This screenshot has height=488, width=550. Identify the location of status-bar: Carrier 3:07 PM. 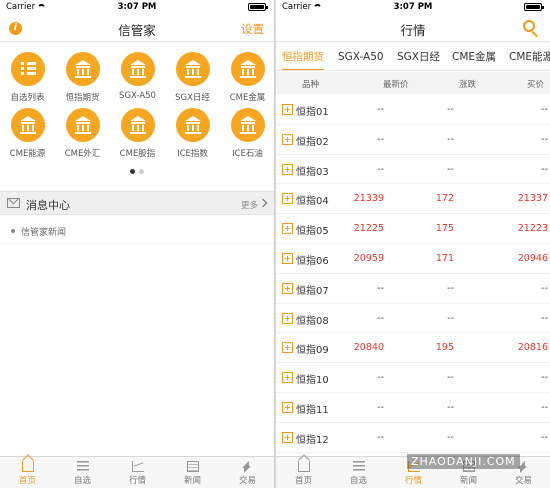
(137, 7).